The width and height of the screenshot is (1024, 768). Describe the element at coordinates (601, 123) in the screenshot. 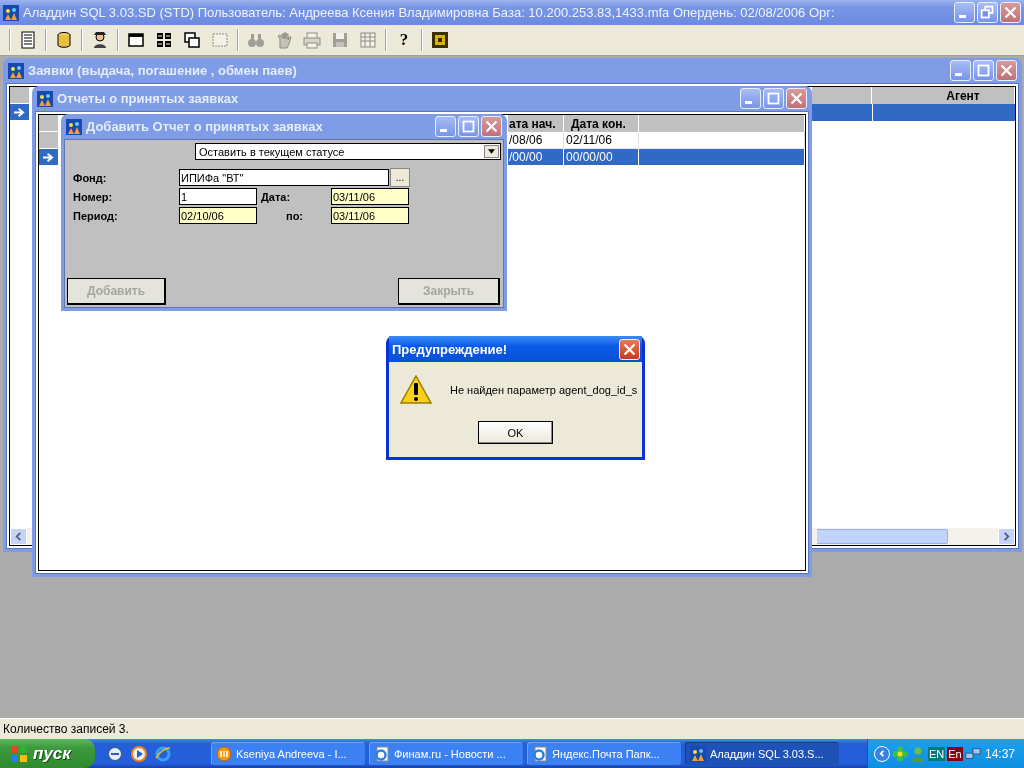

I see `column-header: Дата кон.` at that location.